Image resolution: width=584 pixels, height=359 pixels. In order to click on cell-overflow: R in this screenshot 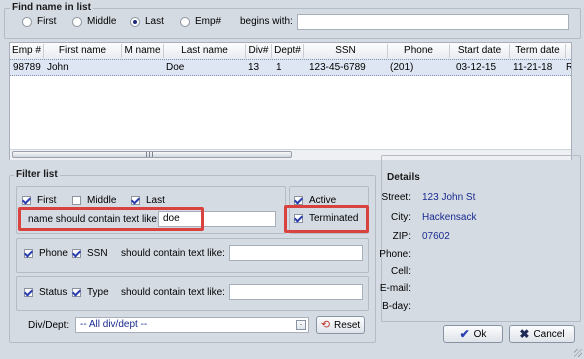, I will do `click(568, 67)`.